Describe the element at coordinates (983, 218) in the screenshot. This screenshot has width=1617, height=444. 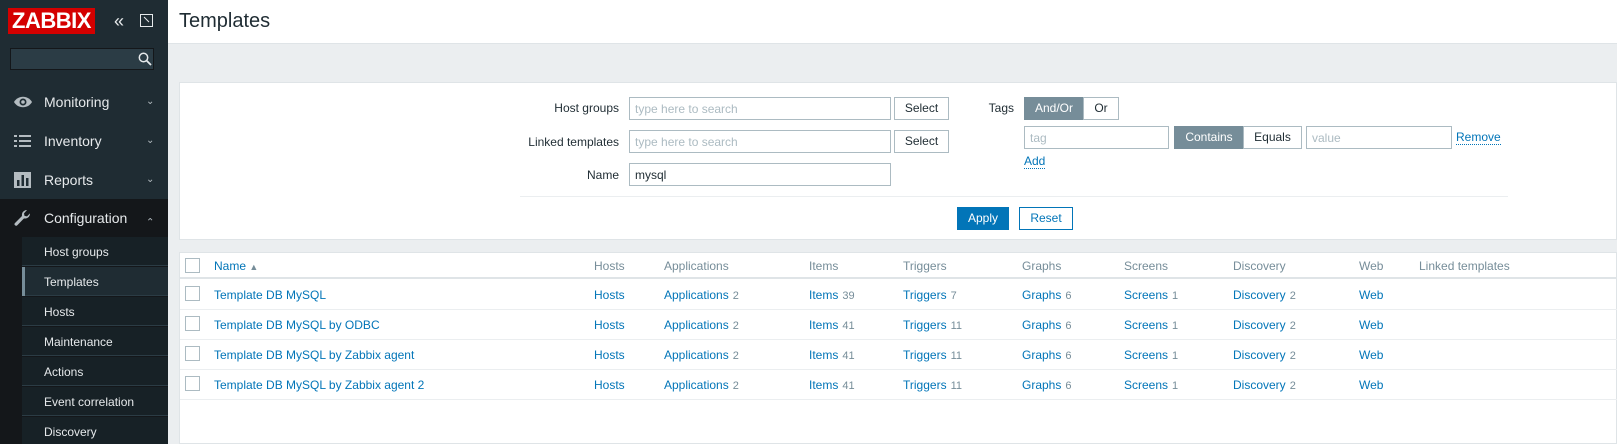
I see `apply-button: Apply` at that location.